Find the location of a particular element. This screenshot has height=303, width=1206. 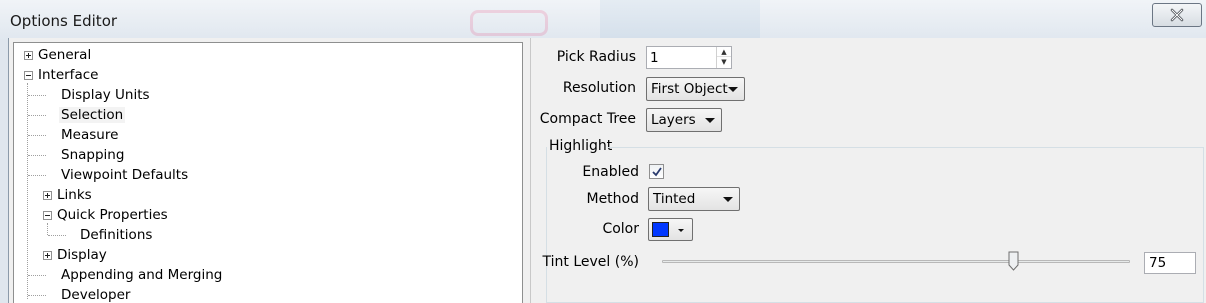

tree-item-interface: Interface is located at coordinates (62, 75).